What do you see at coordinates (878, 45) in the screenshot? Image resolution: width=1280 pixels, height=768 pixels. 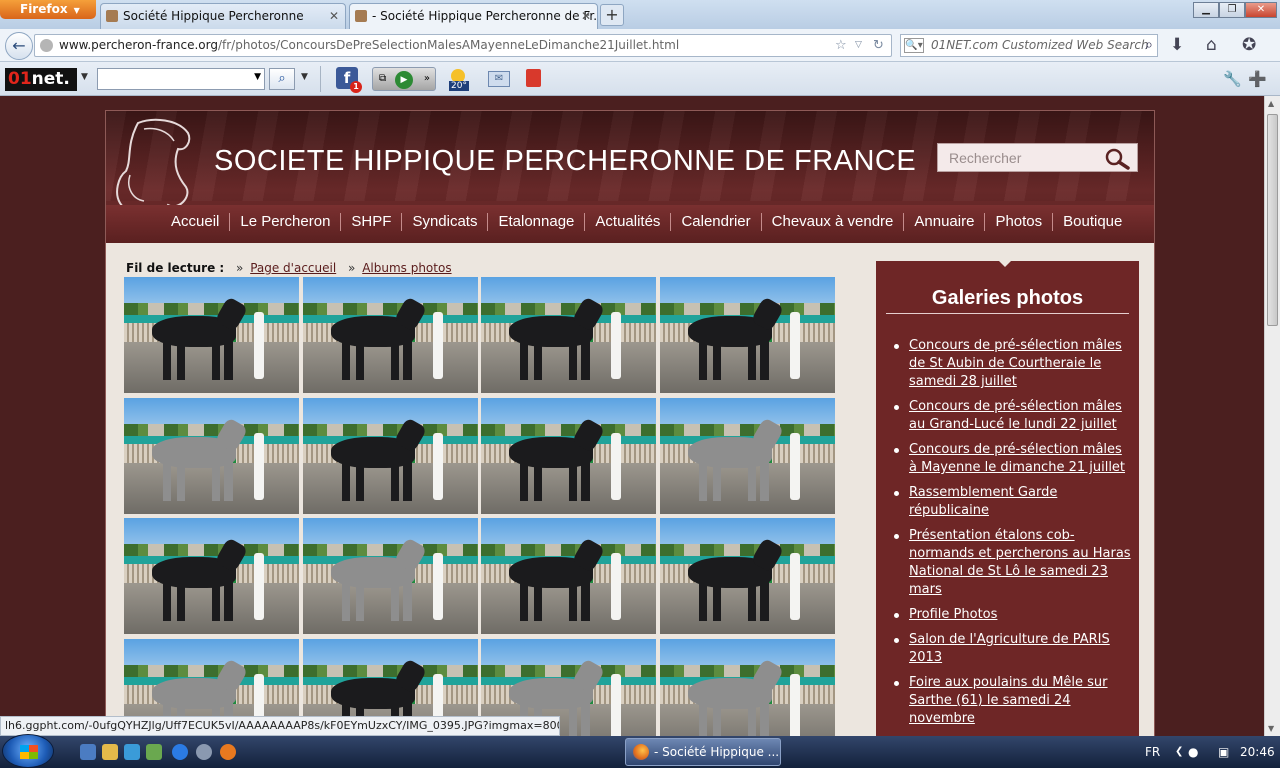 I see `reload-icon: ↻` at bounding box center [878, 45].